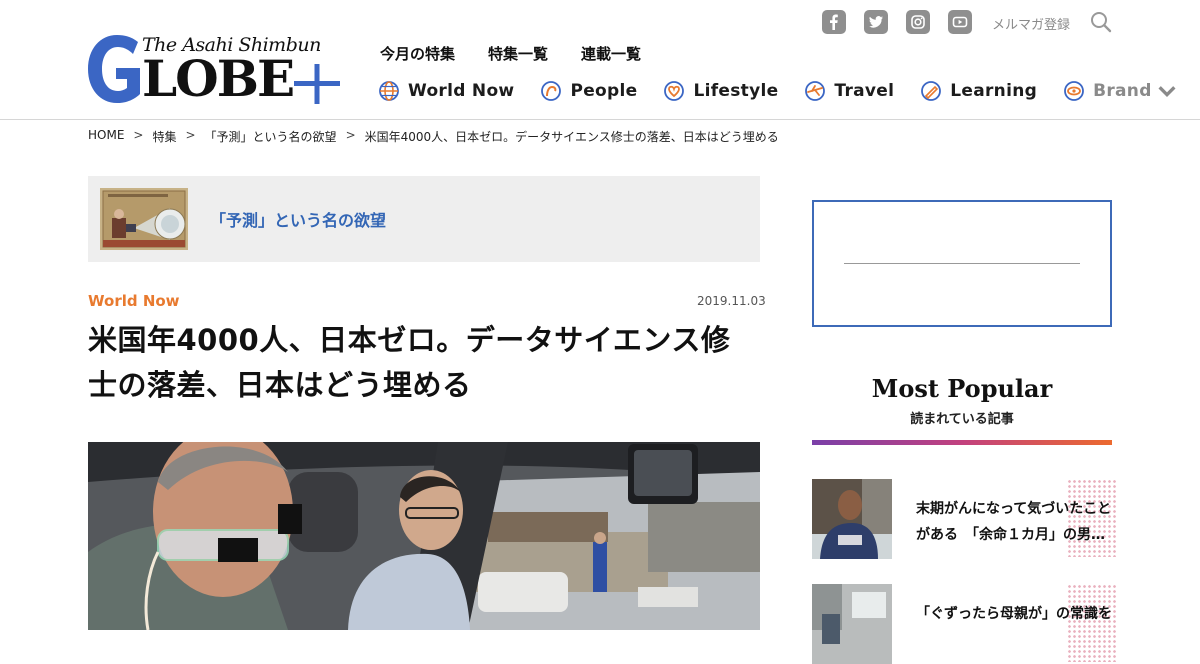 Image resolution: width=1200 pixels, height=664 pixels. I want to click on instagram-icon, so click(918, 22).